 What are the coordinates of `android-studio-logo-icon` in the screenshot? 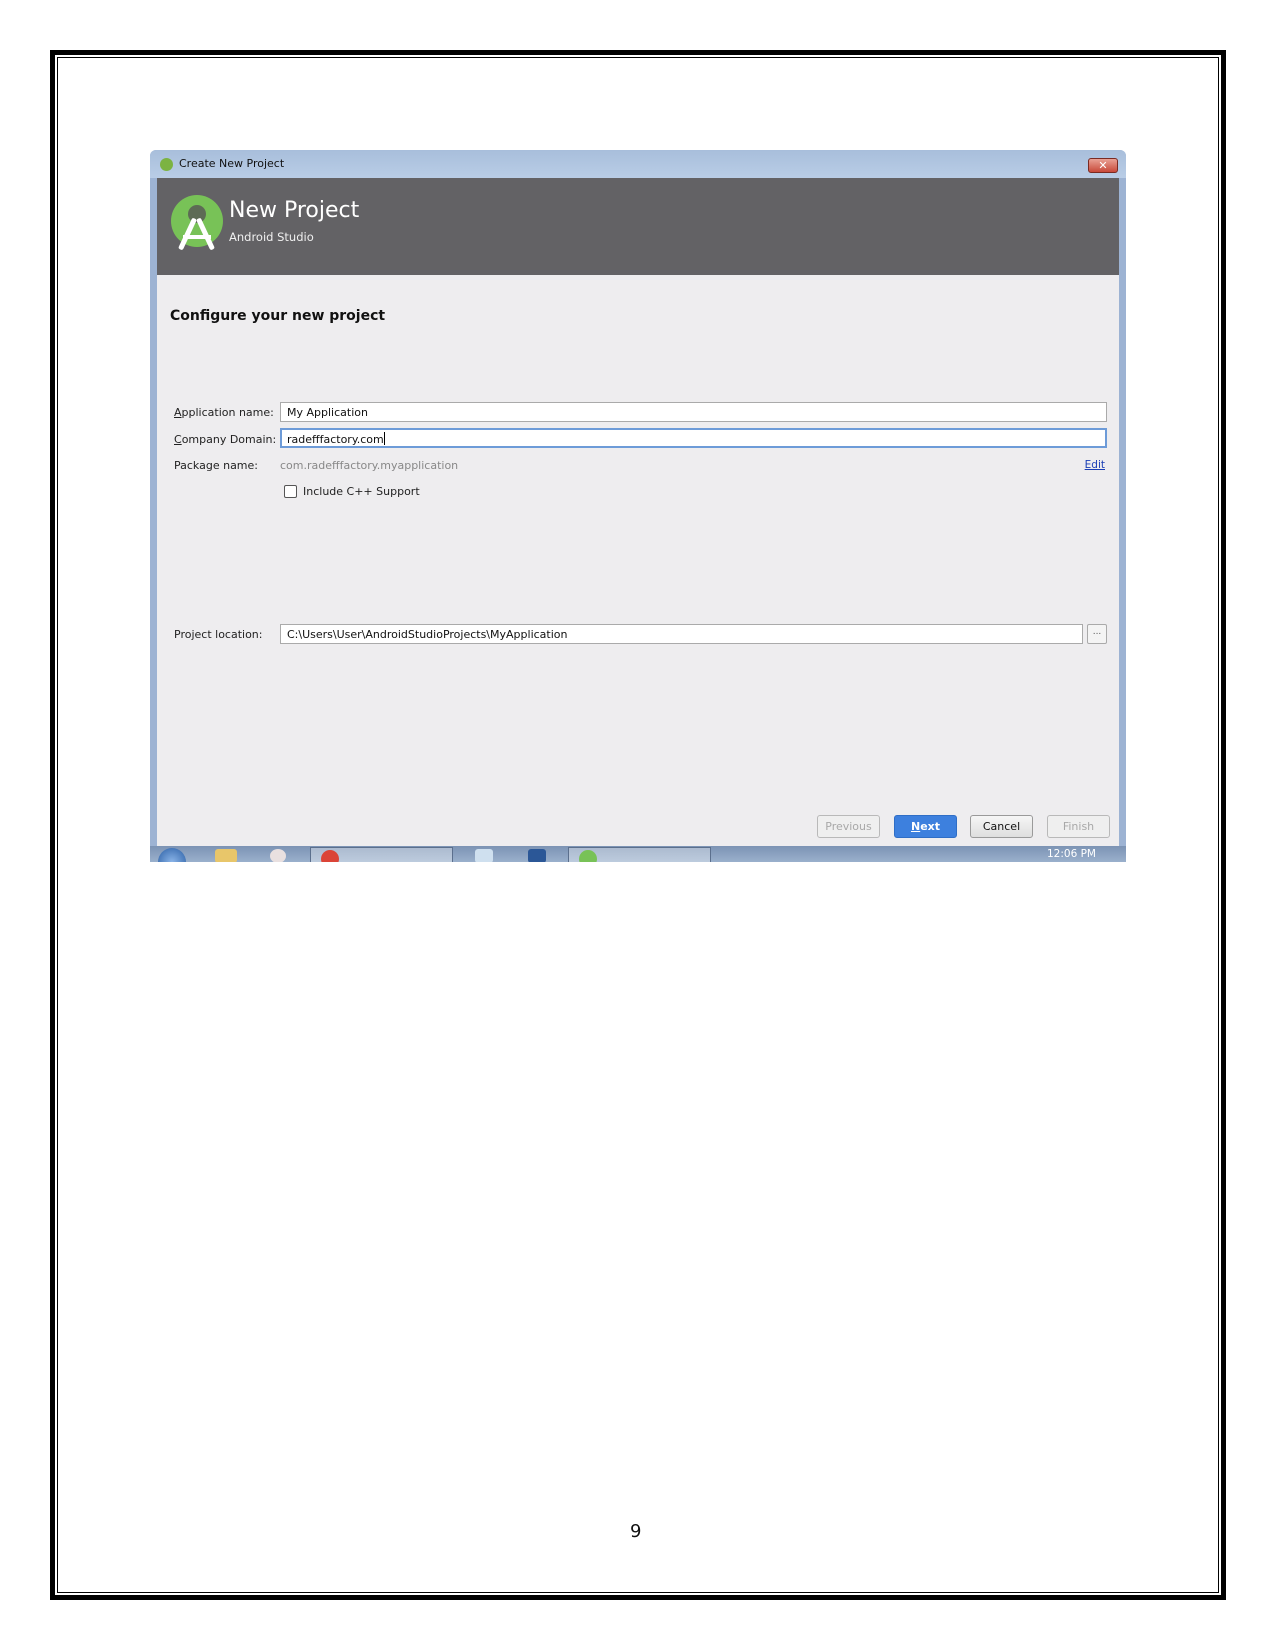 It's located at (197, 223).